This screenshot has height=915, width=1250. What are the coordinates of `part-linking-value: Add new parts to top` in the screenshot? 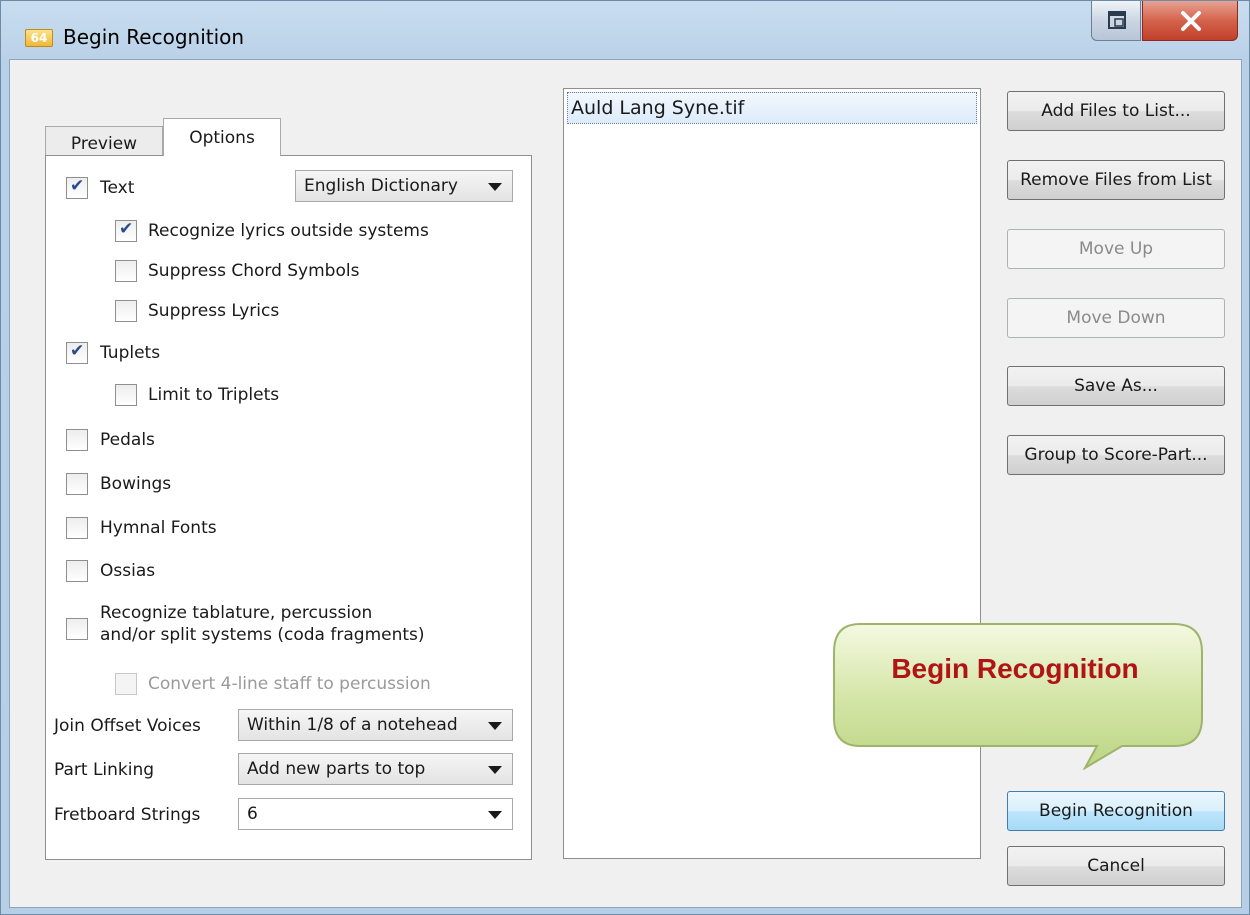 It's located at (336, 769).